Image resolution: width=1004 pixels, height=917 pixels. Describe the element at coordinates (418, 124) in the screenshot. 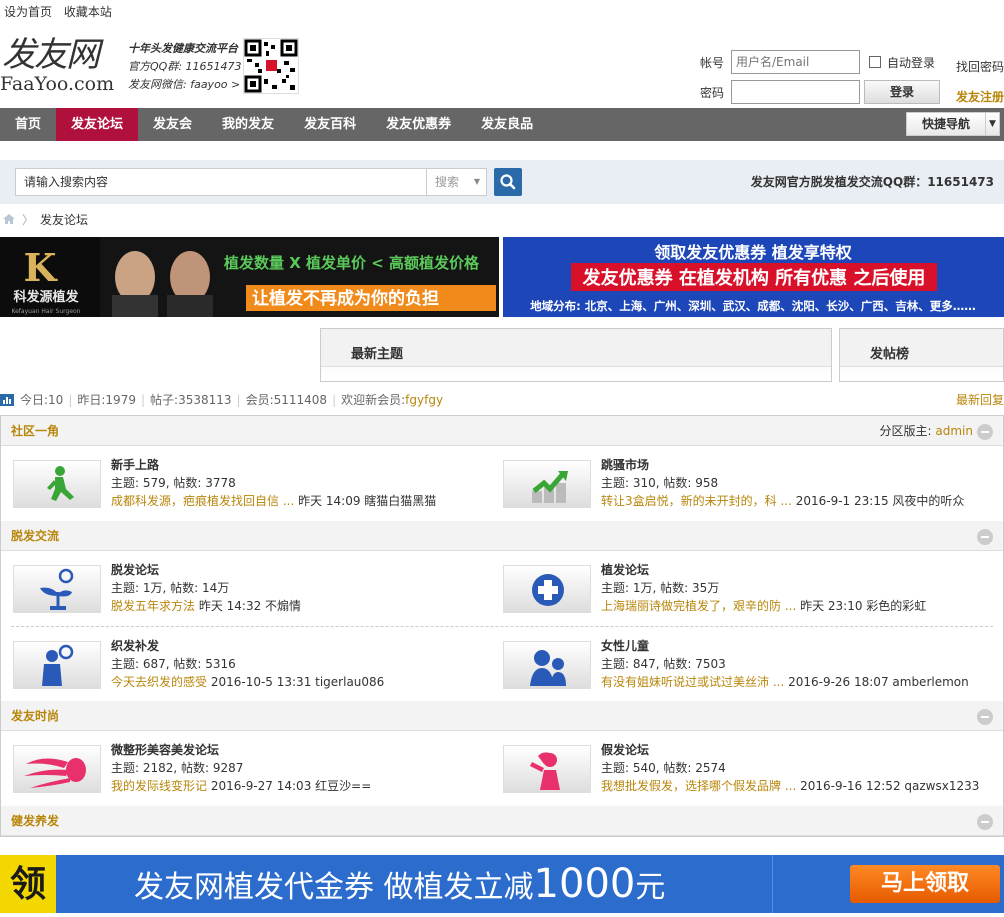

I see `nav-item-coupon: 发友优惠券` at that location.